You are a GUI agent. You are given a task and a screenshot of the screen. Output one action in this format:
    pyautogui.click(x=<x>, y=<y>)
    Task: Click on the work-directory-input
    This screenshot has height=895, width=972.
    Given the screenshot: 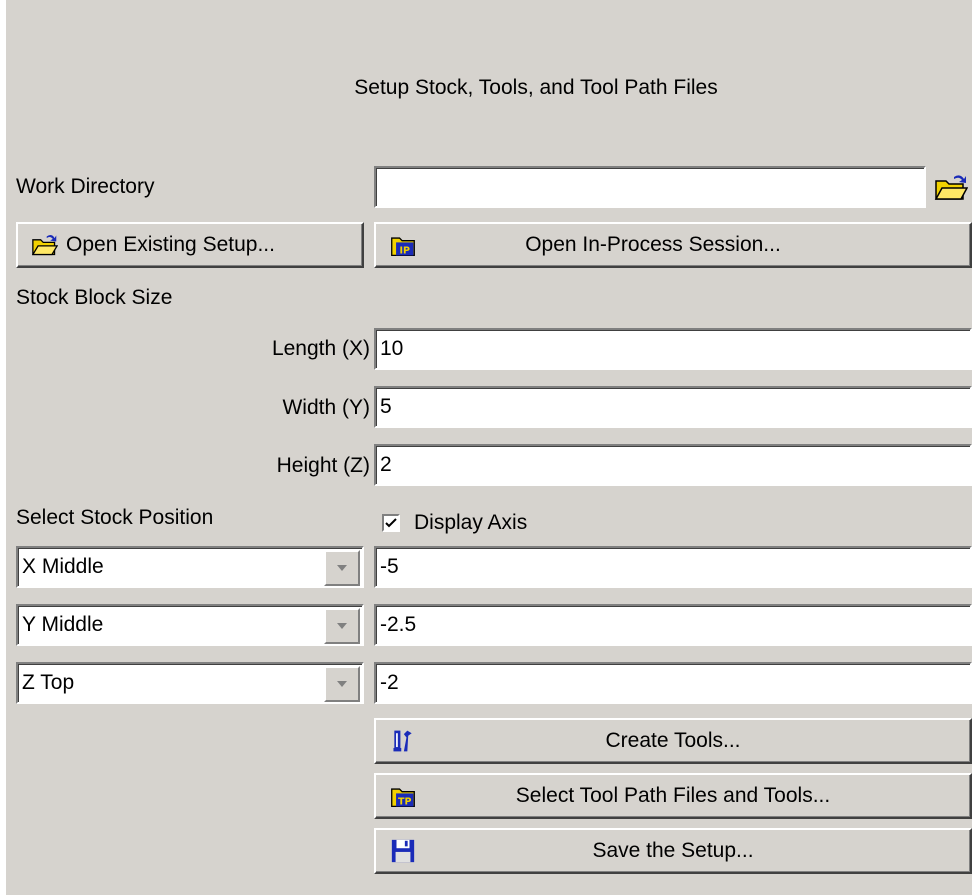 What is the action you would take?
    pyautogui.click(x=650, y=187)
    